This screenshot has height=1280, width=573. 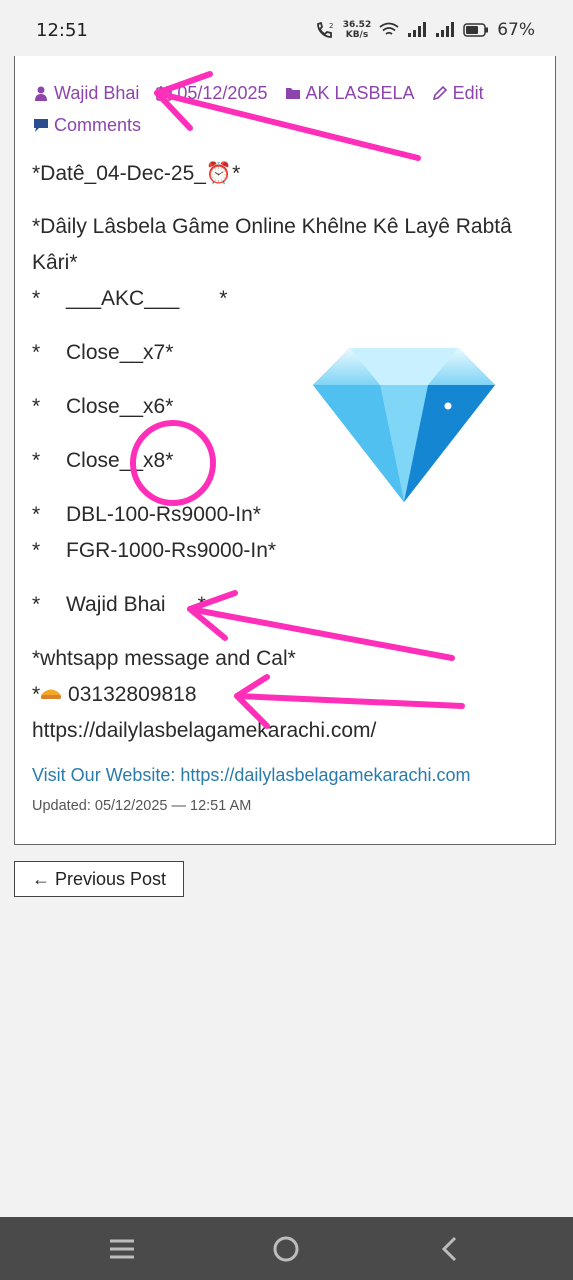 What do you see at coordinates (41, 125) in the screenshot?
I see `comment-icon` at bounding box center [41, 125].